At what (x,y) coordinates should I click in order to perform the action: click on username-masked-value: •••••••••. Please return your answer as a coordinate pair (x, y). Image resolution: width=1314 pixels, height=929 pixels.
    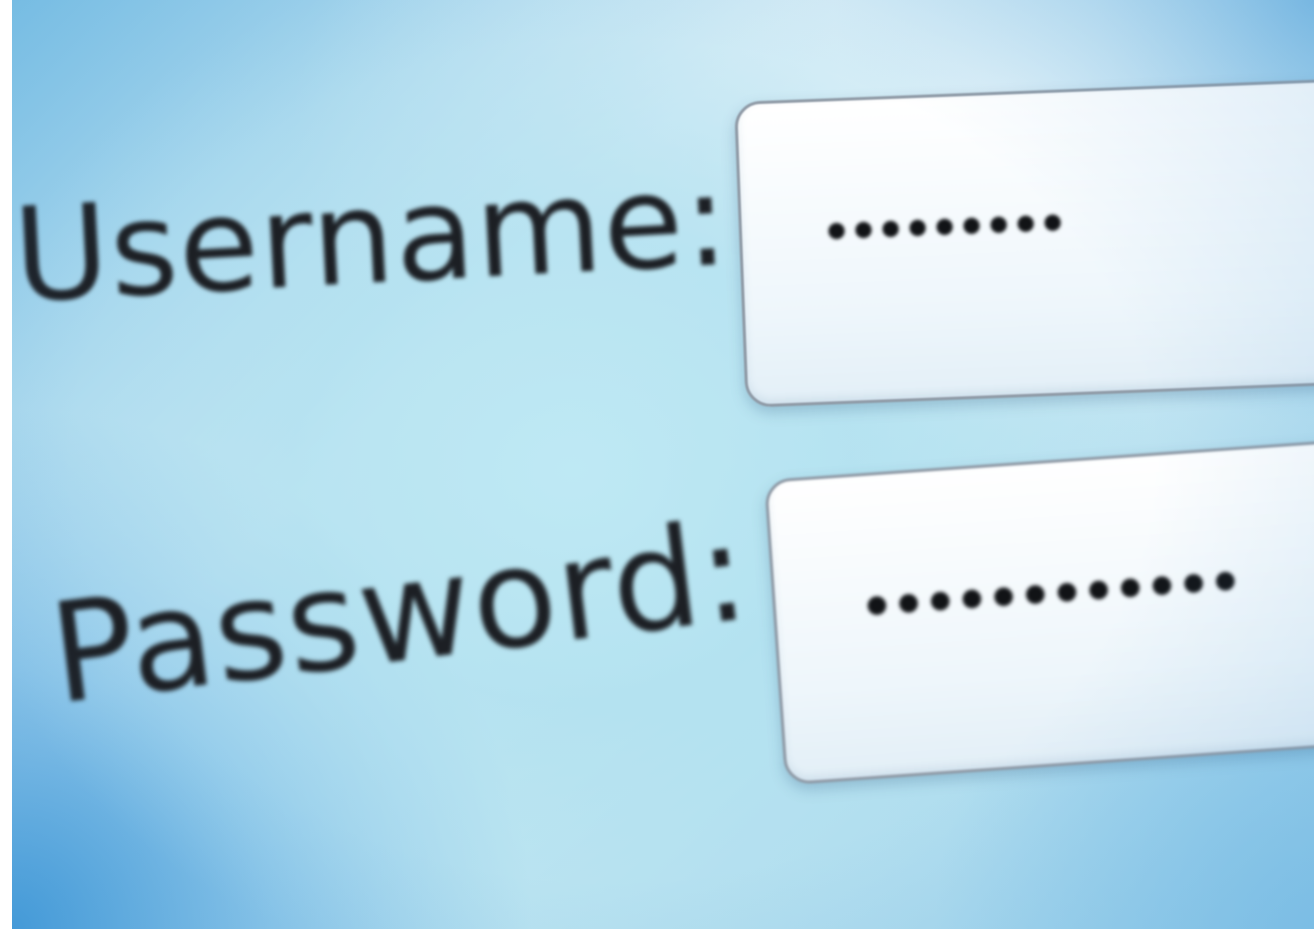
    Looking at the image, I should click on (941, 229).